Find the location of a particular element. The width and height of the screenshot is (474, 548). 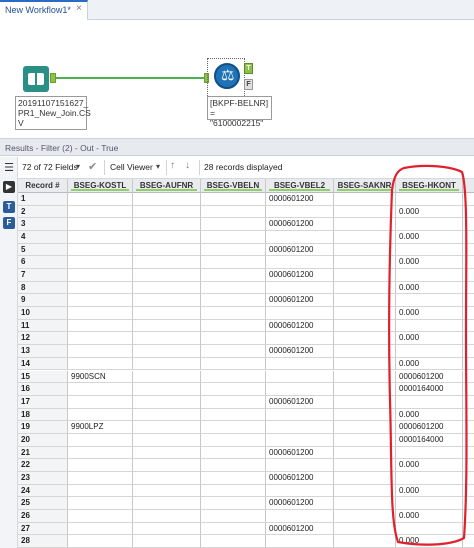

filter-tool: ⚖ is located at coordinates (227, 76).